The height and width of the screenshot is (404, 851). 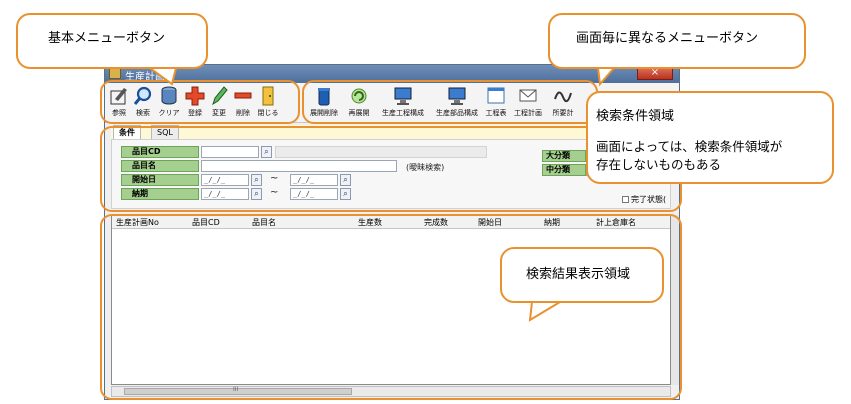 I want to click on app-icon, so click(x=115, y=73).